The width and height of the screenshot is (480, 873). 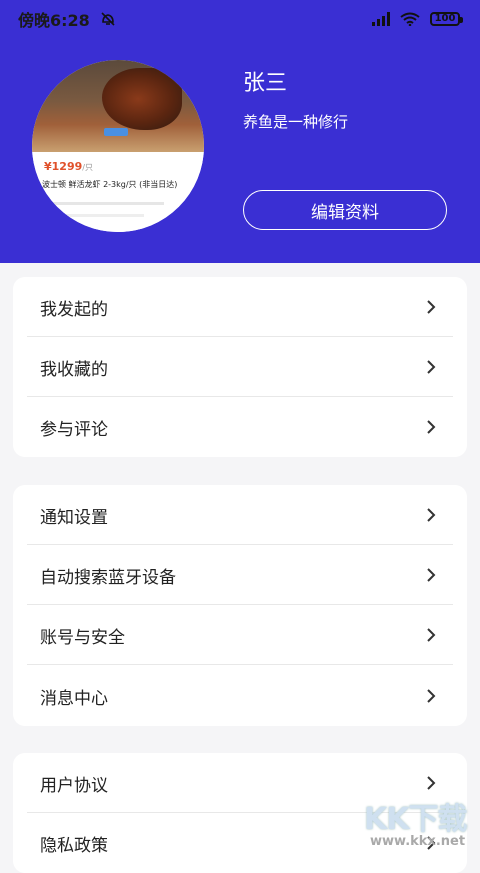 I want to click on product-price: ¥1299/只, so click(x=68, y=166).